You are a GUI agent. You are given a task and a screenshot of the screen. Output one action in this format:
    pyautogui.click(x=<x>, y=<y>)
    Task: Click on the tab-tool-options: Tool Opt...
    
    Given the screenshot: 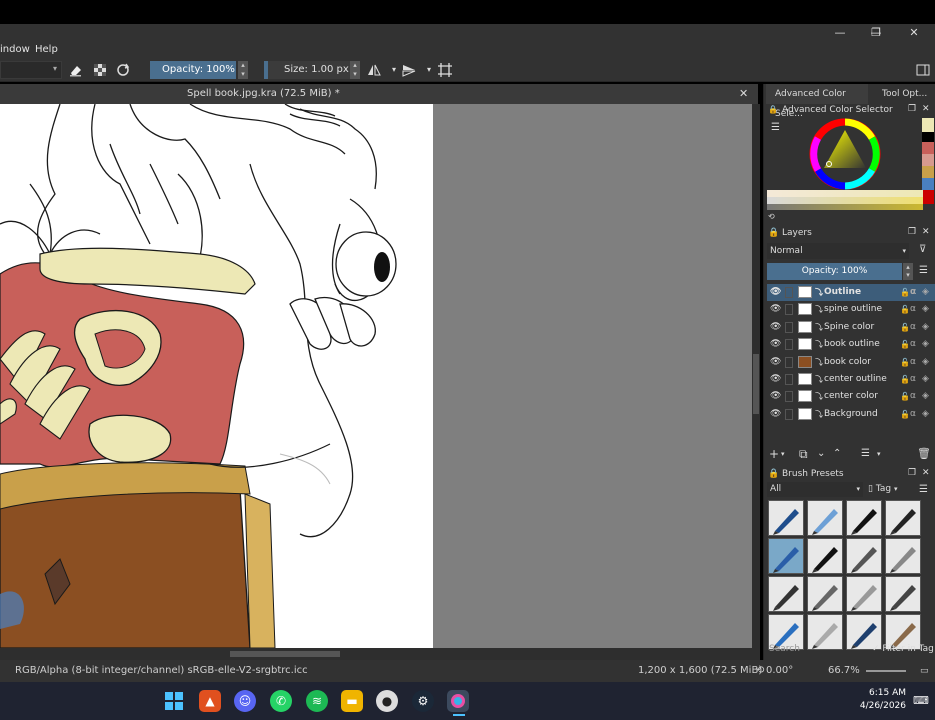 What is the action you would take?
    pyautogui.click(x=904, y=94)
    